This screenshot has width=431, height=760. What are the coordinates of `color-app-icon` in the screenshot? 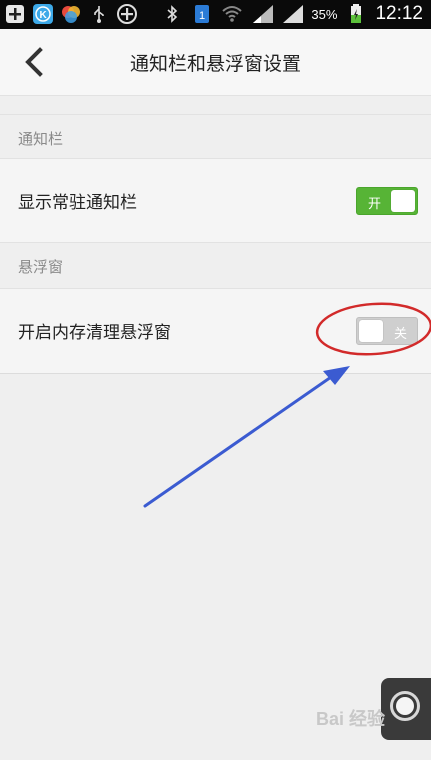 It's located at (71, 14).